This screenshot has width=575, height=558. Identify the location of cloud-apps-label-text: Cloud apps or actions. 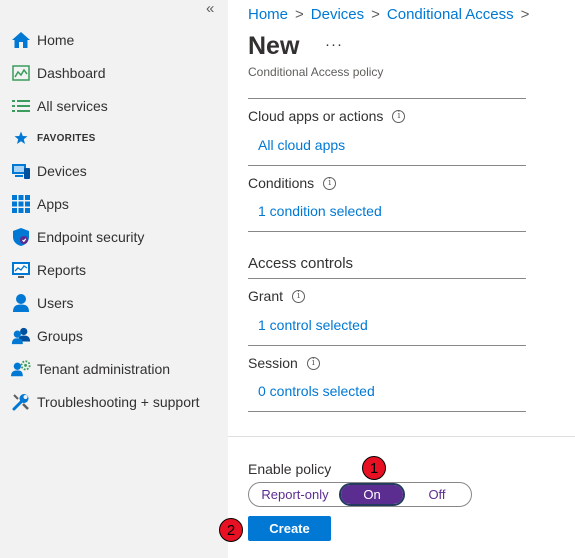
(316, 116).